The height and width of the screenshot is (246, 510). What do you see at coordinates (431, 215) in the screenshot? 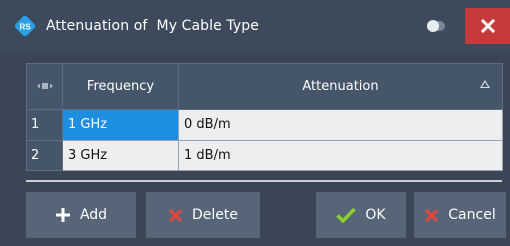
I see `cancel-x-icon` at bounding box center [431, 215].